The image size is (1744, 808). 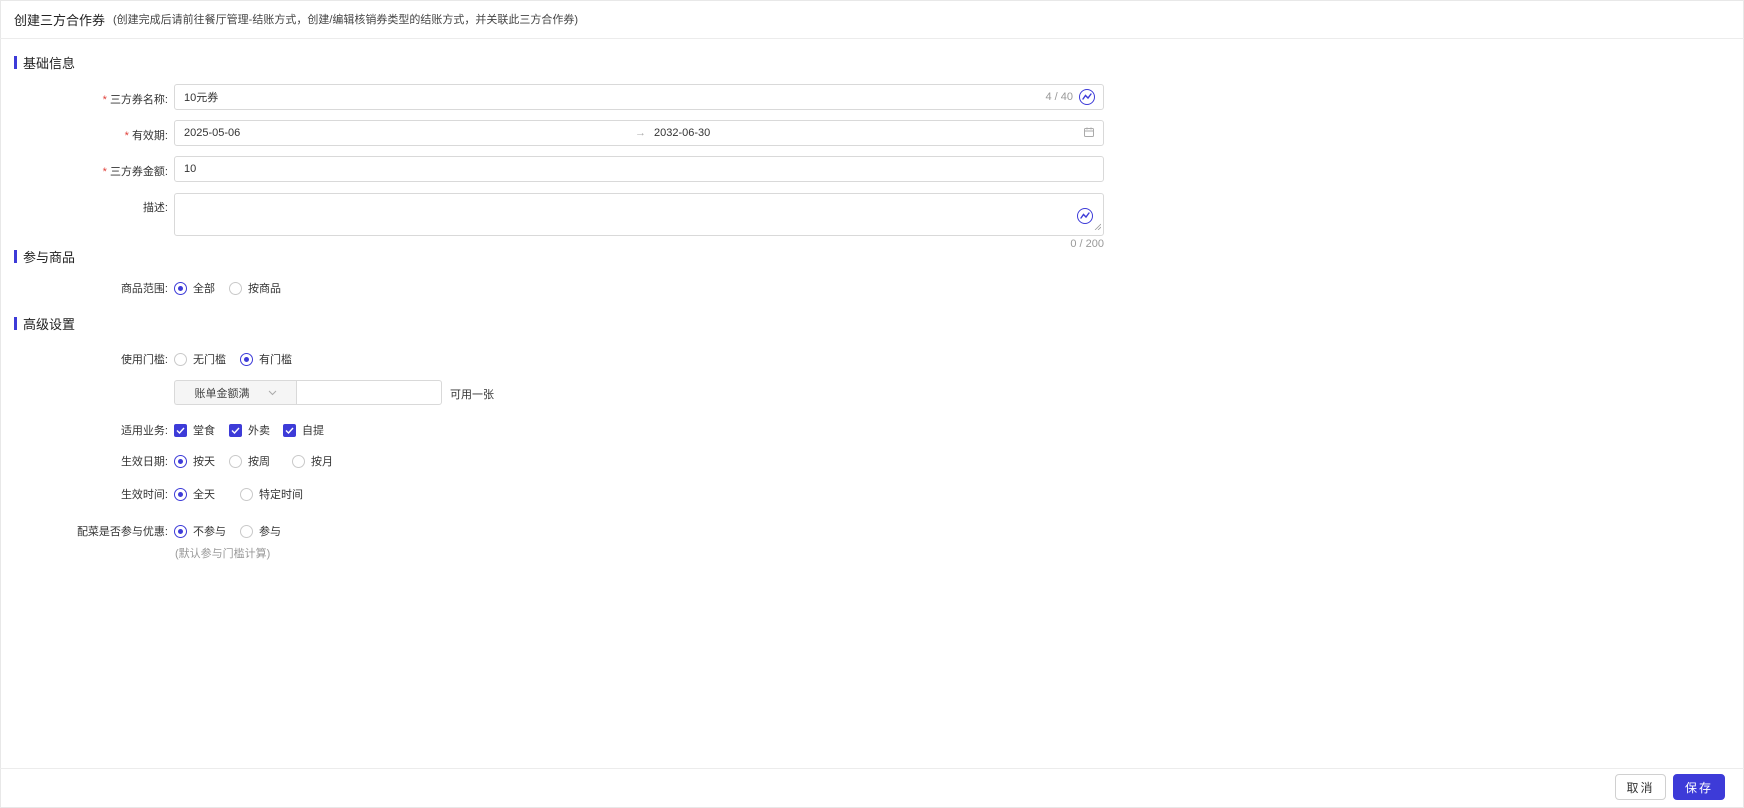 I want to click on threshold-option-none: 无门槛, so click(x=200, y=359).